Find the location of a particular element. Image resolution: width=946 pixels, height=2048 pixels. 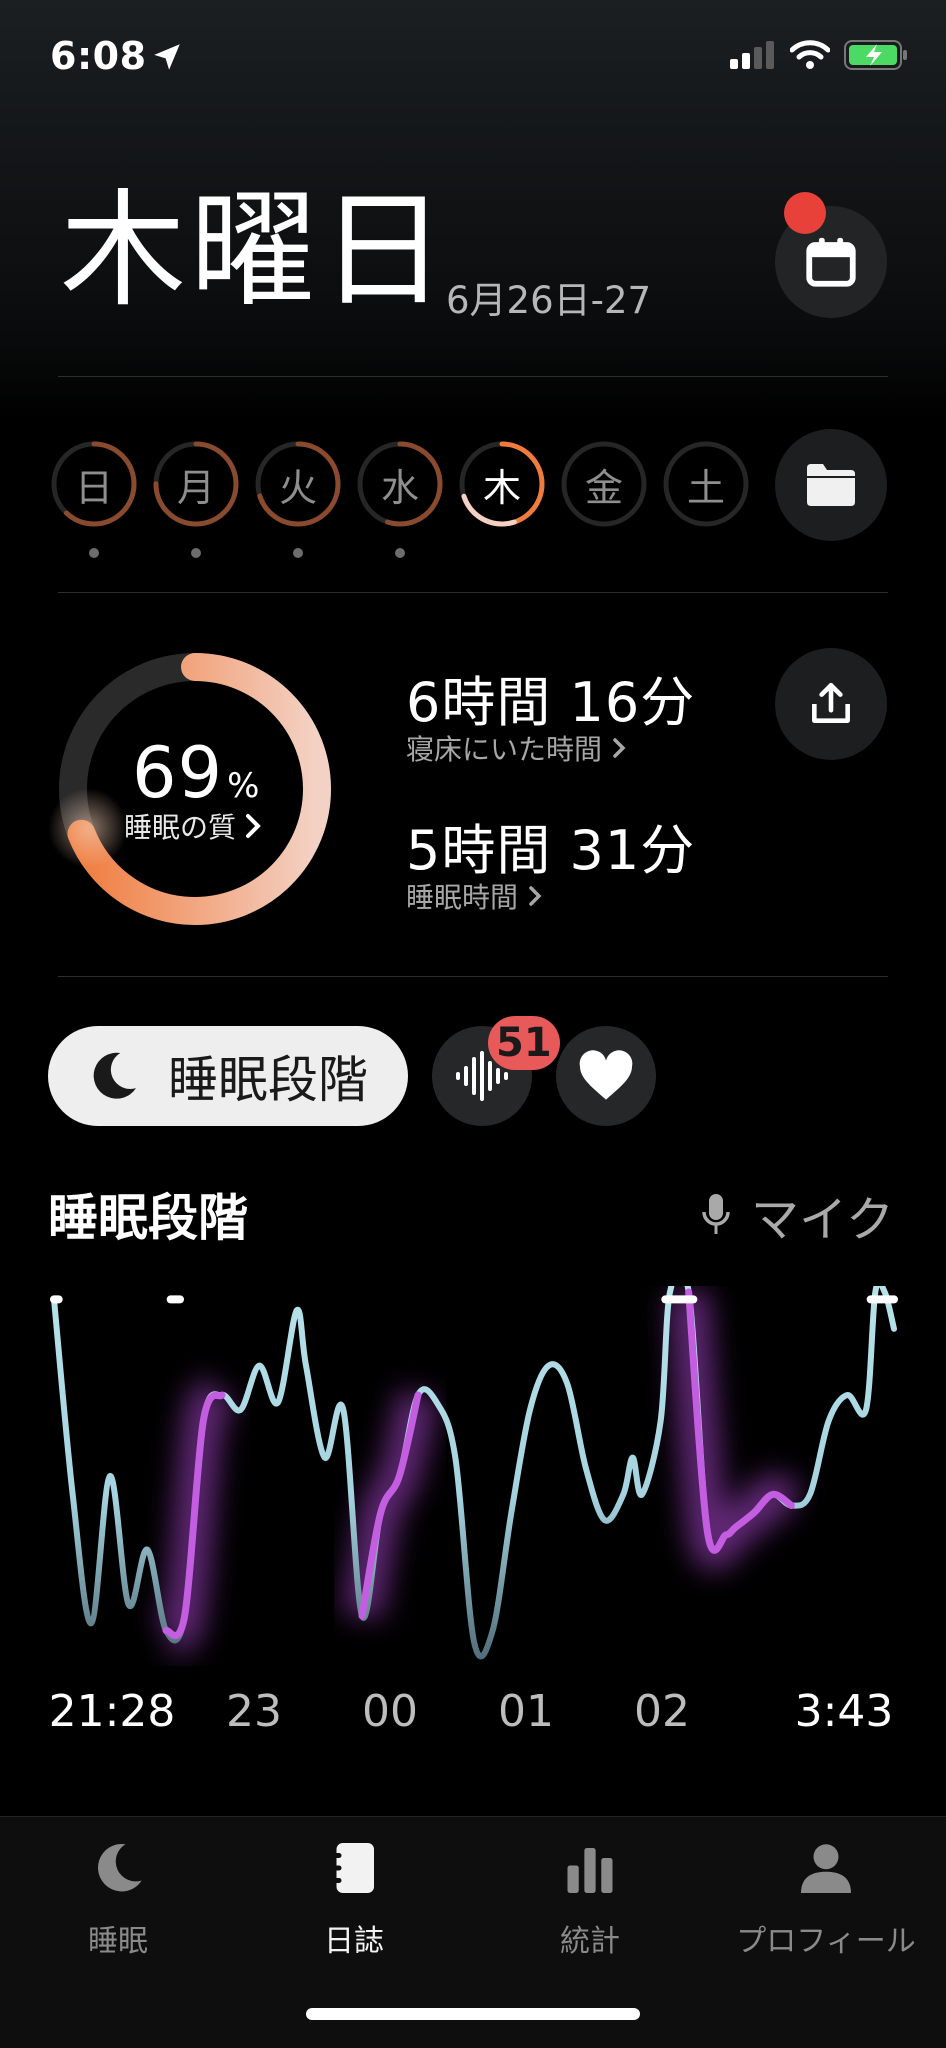

heart-rate-tab is located at coordinates (606, 1076).